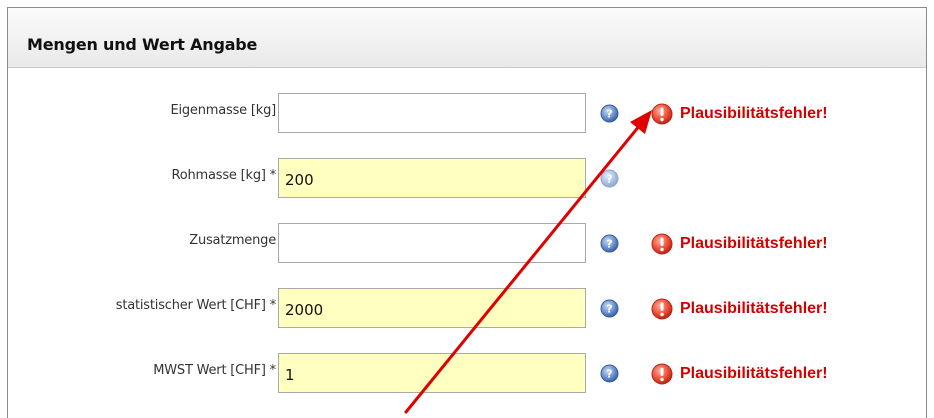  Describe the element at coordinates (214, 370) in the screenshot. I see `mwst-wert-label: MWST Wert [CHF] *` at that location.